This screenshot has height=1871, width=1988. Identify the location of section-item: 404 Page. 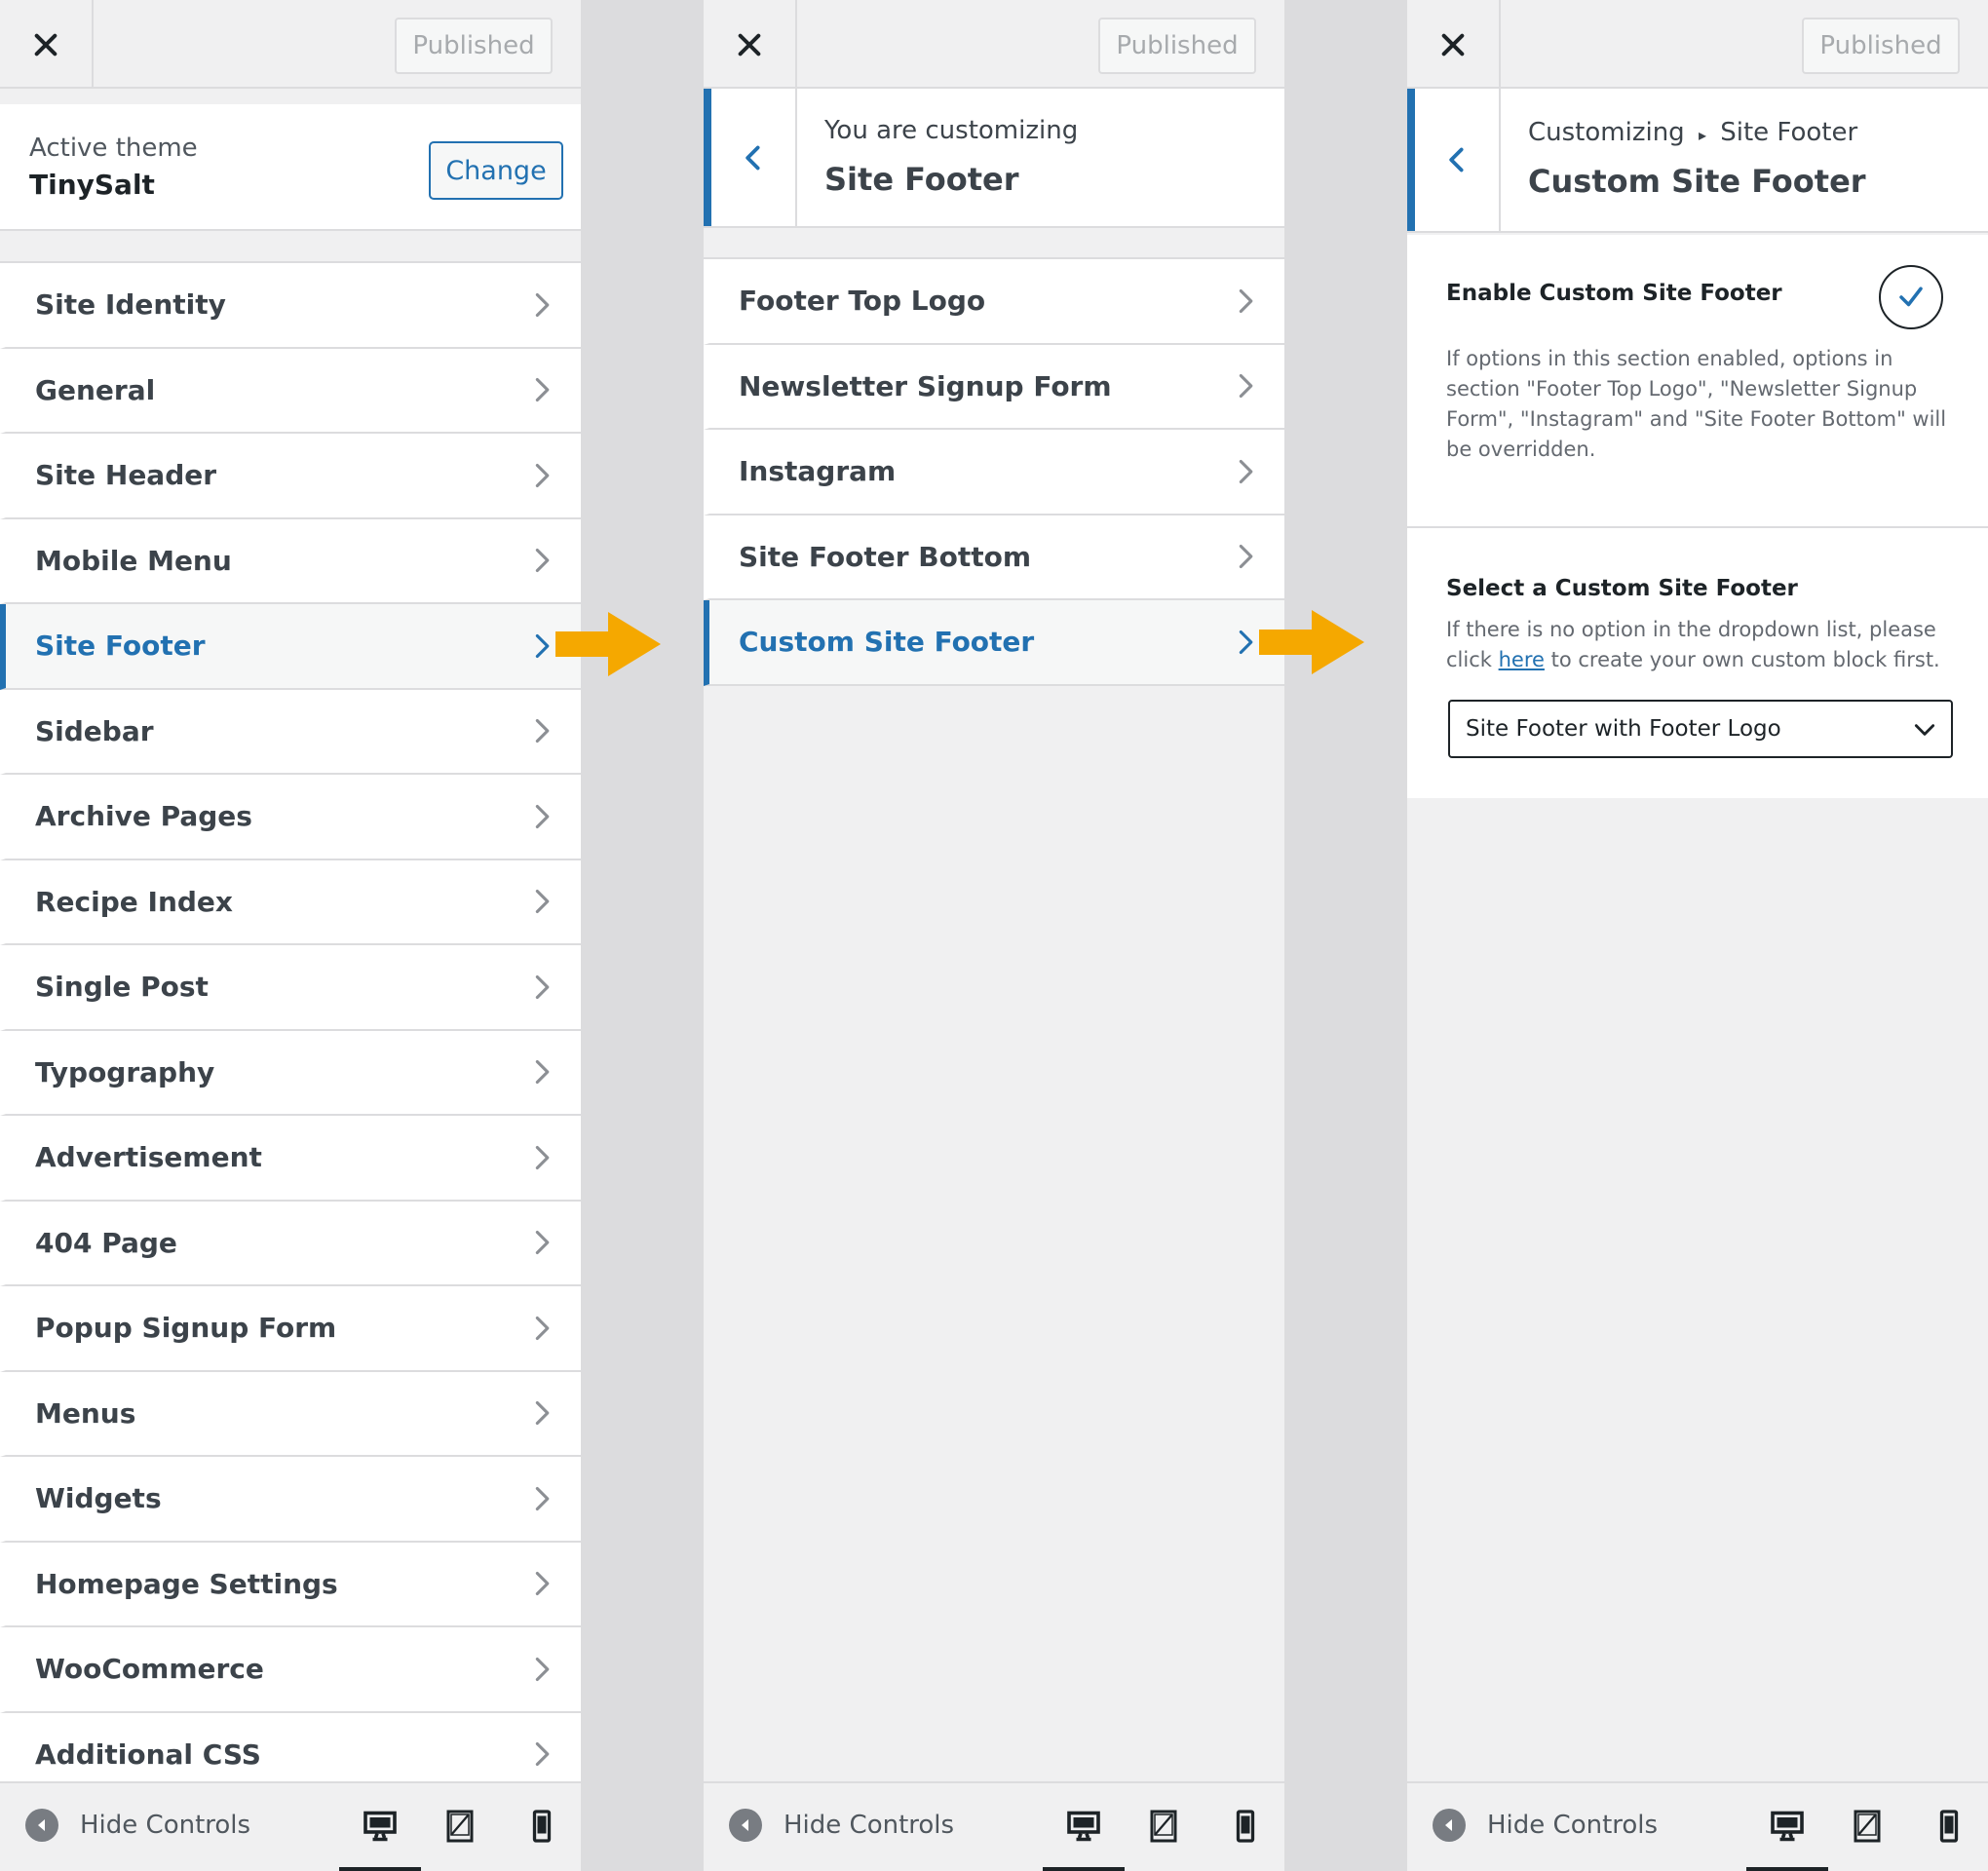
(290, 1244).